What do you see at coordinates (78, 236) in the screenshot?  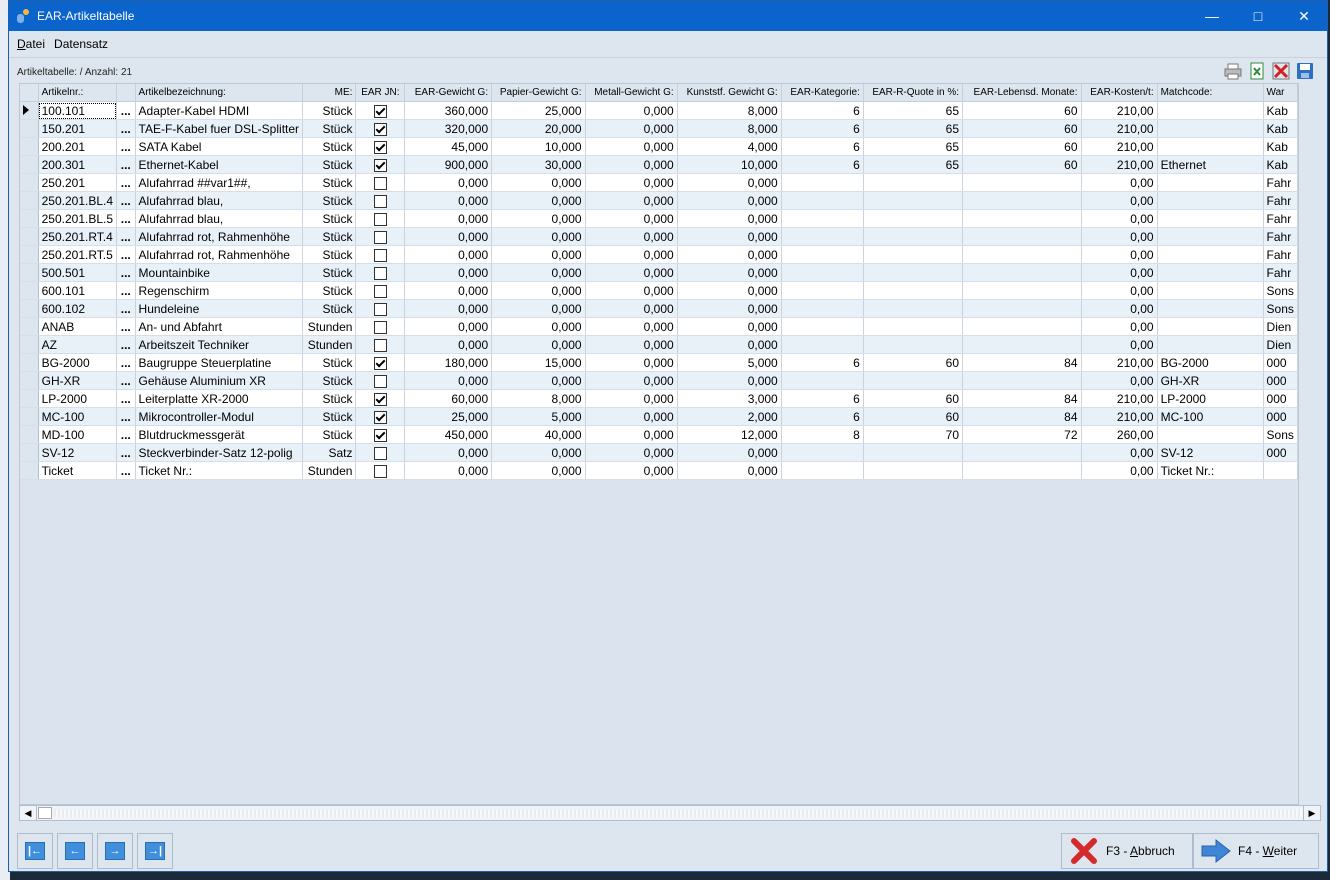 I see `cell-artikelnr: 250.201.RT.4` at bounding box center [78, 236].